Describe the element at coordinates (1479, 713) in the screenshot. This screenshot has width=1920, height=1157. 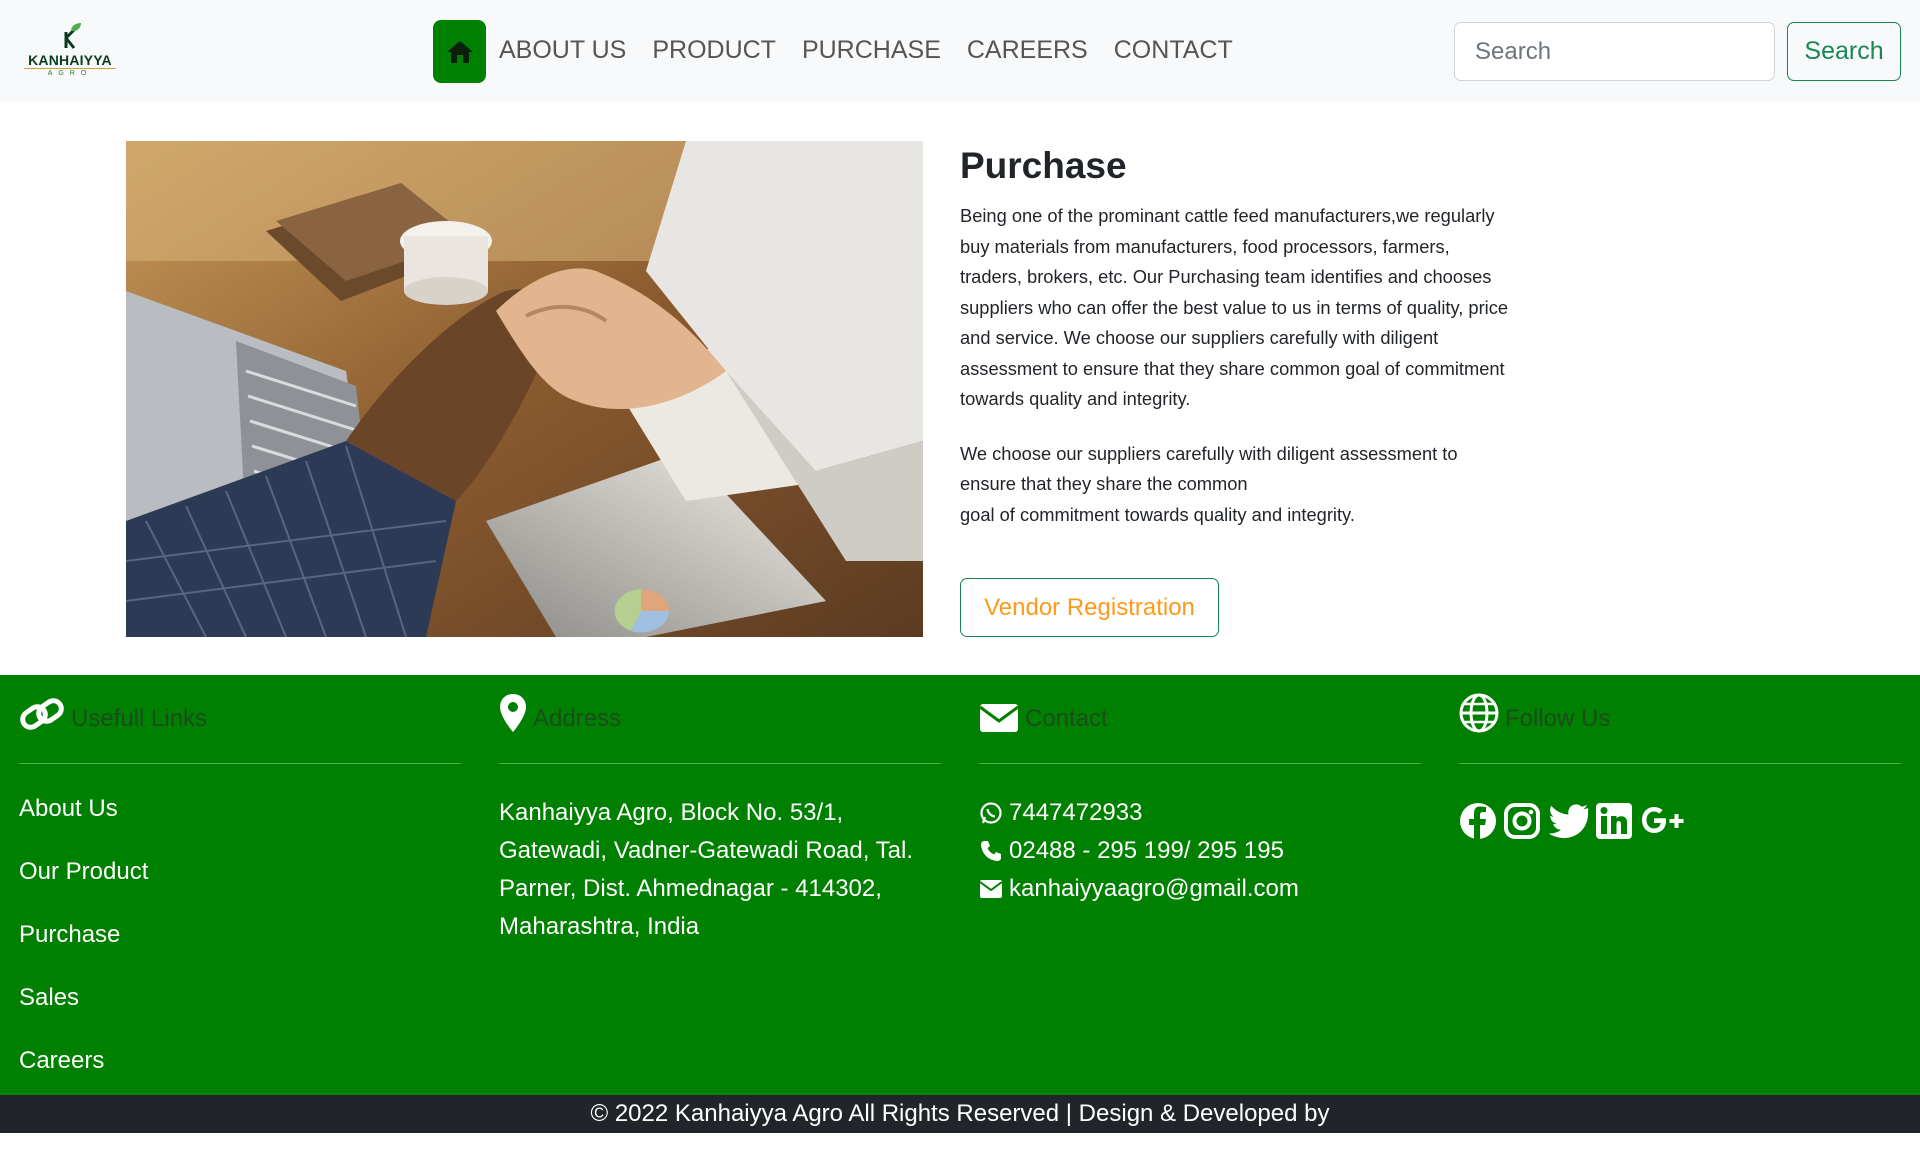
I see `globe-icon` at that location.